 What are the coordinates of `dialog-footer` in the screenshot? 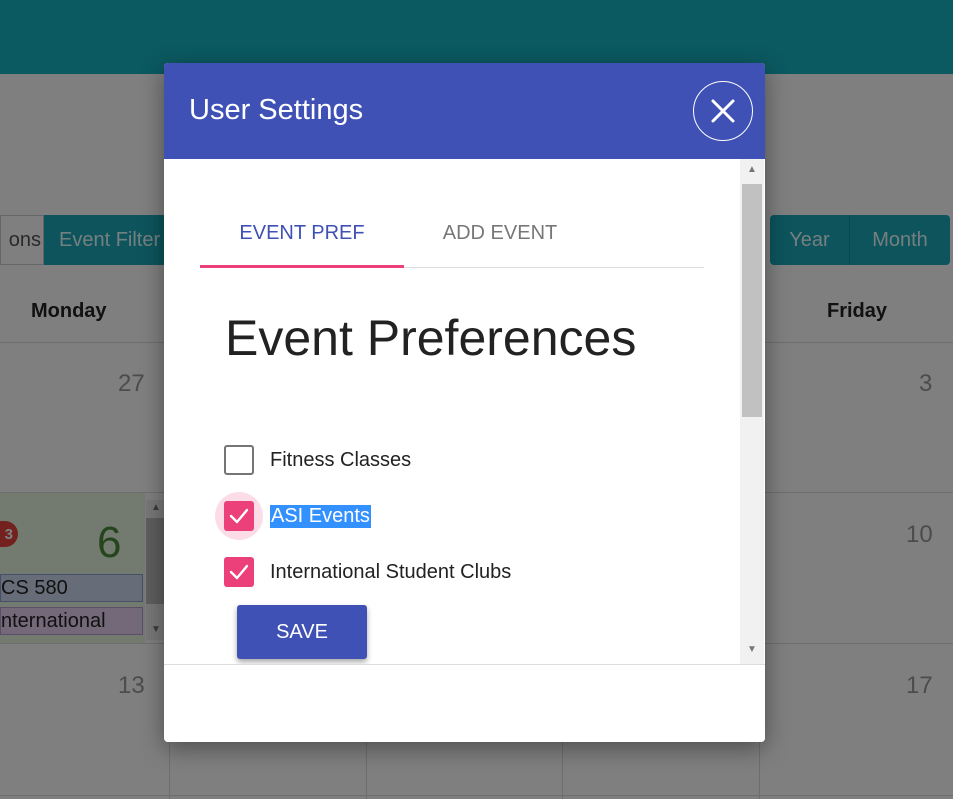 It's located at (464, 703).